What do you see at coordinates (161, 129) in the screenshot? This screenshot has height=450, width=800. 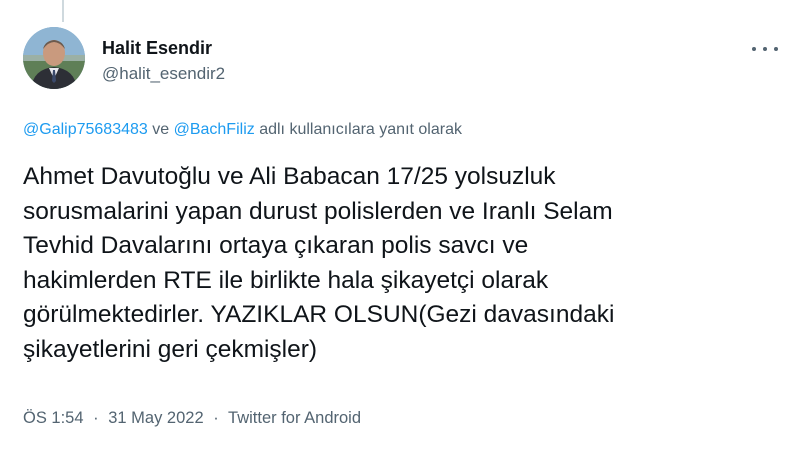 I see `reply-joiner: ve` at bounding box center [161, 129].